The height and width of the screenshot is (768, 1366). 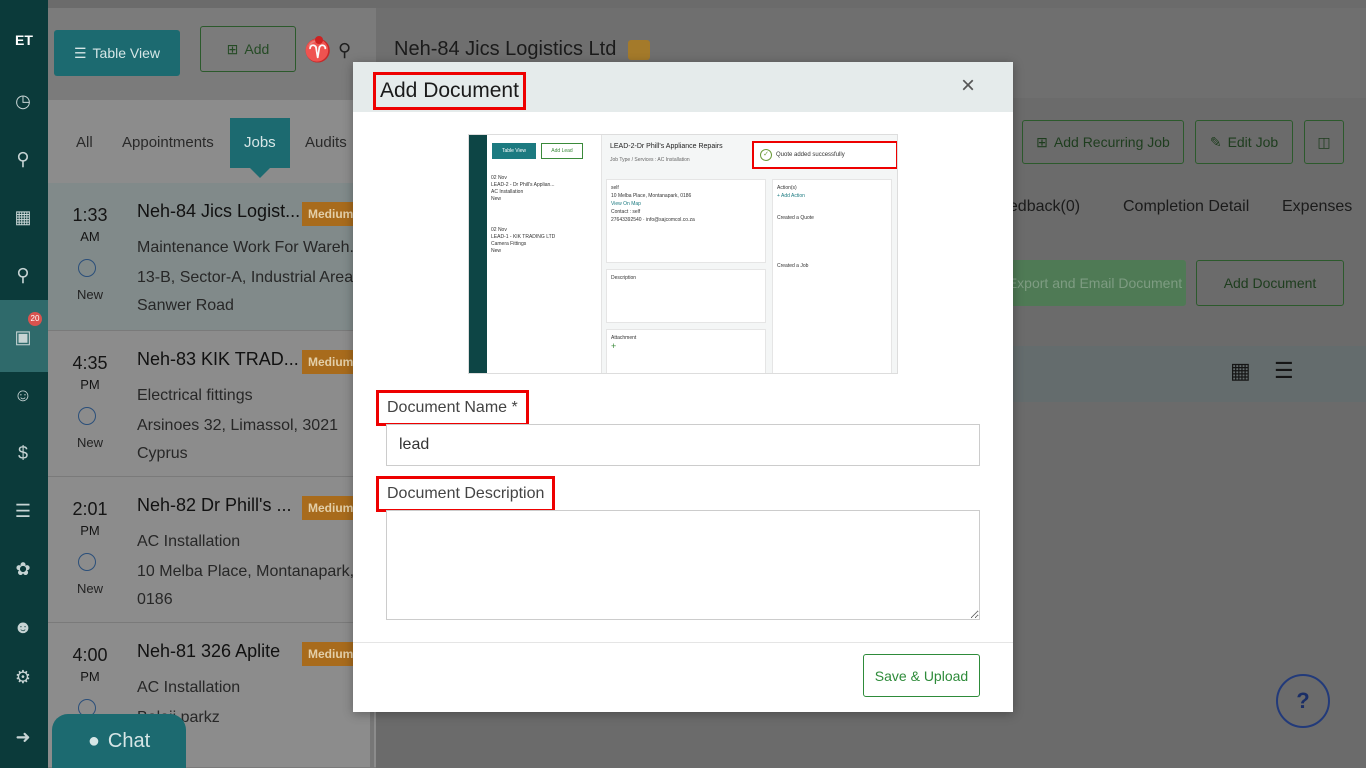 I want to click on grid-view-icon: ▦, so click(x=1240, y=371).